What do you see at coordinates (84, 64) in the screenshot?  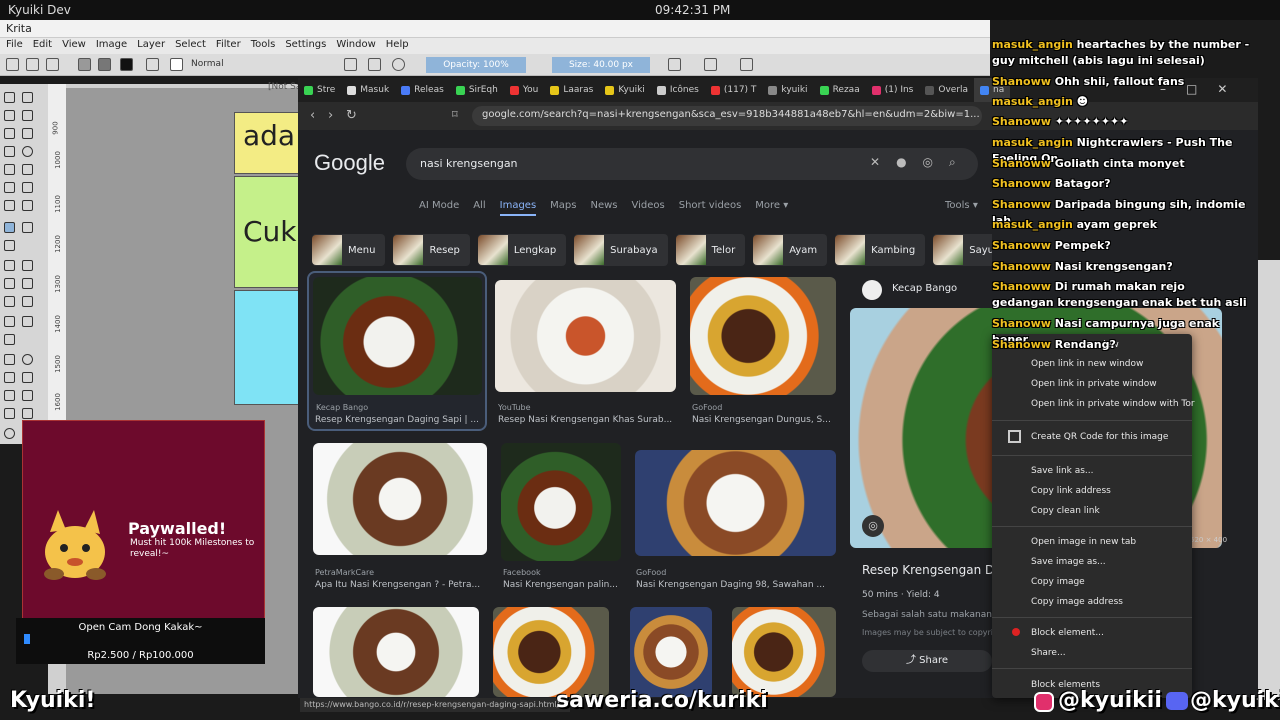 I see `gradient-icon` at bounding box center [84, 64].